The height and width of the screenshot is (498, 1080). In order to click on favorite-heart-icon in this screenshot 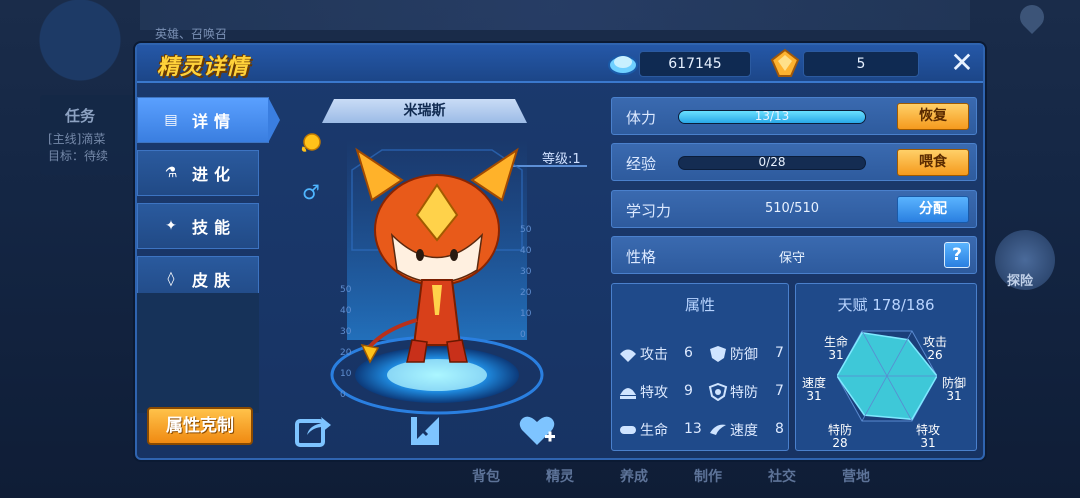, I will do `click(537, 431)`.